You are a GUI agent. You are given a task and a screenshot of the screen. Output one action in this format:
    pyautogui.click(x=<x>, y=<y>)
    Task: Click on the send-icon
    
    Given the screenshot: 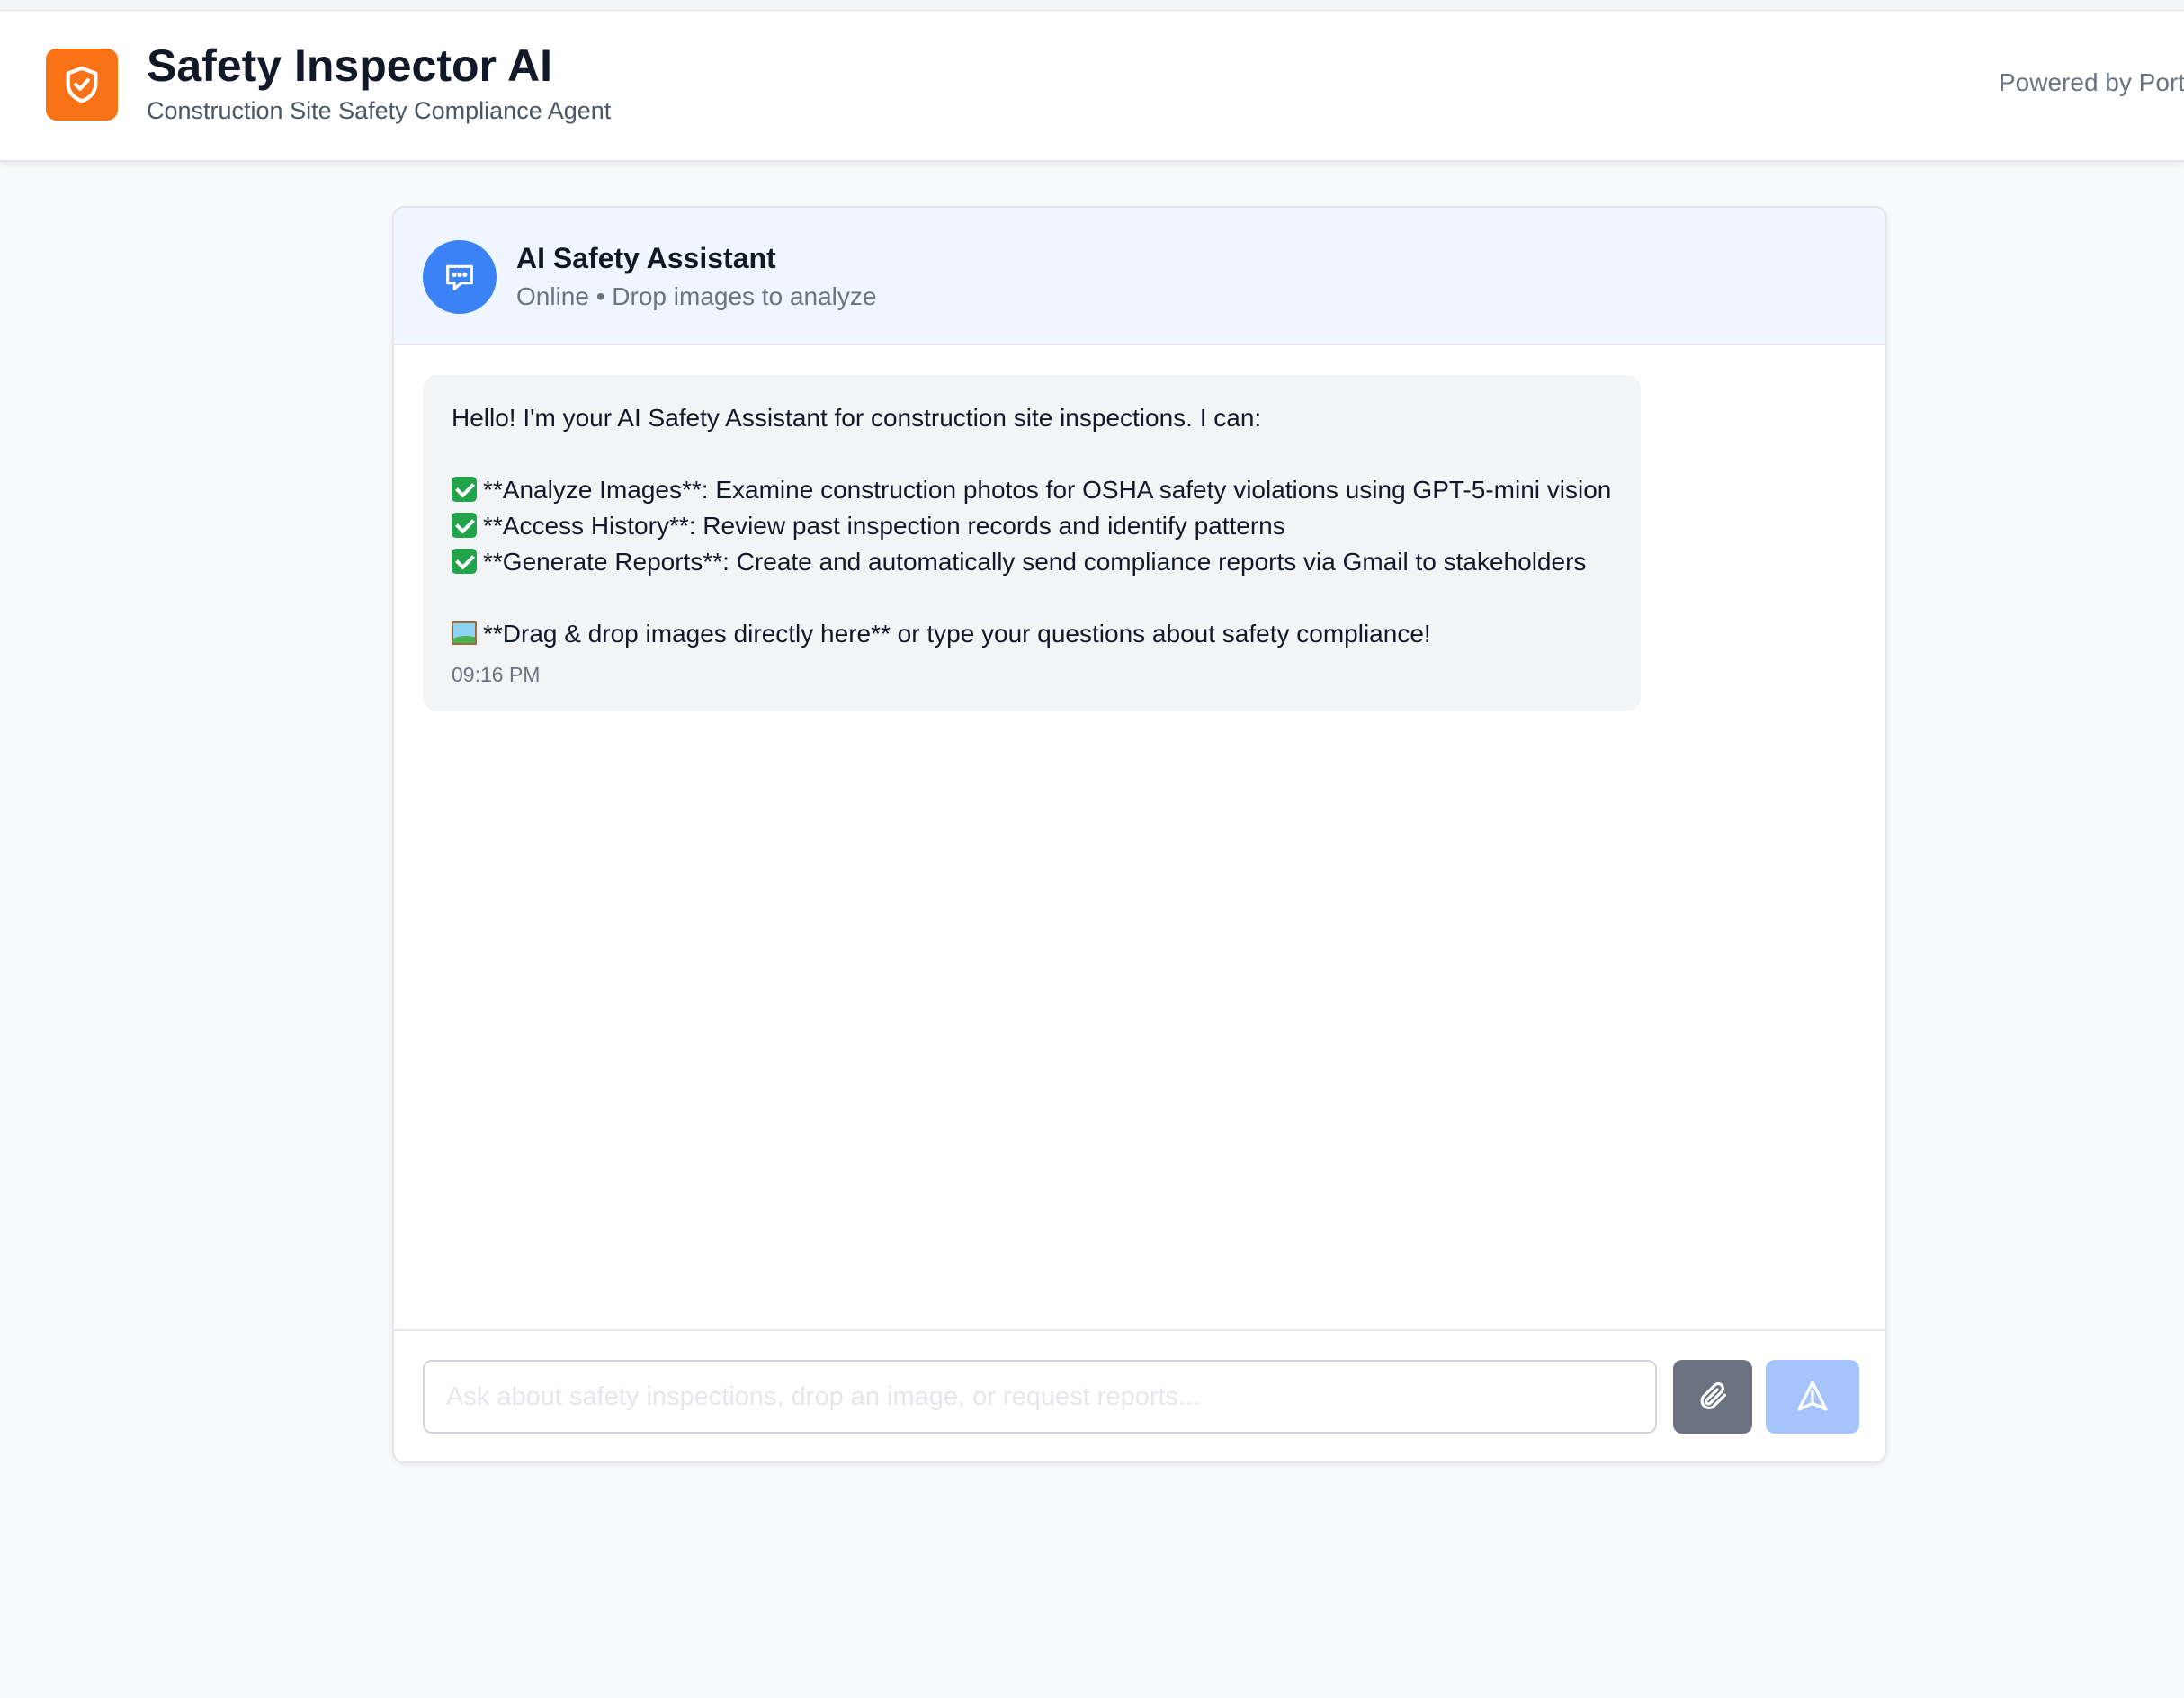 What is the action you would take?
    pyautogui.click(x=1813, y=1397)
    